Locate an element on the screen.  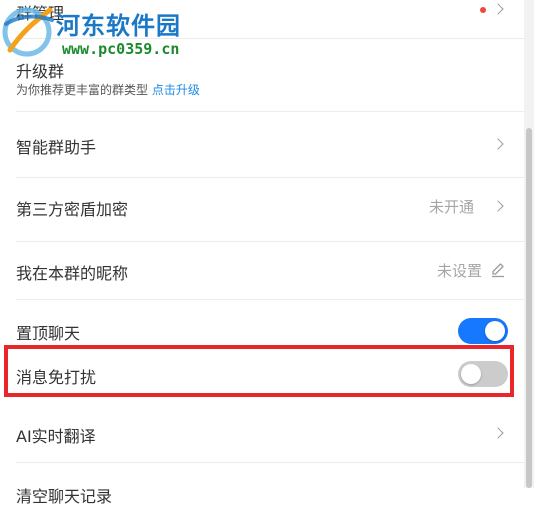
my-nickname-value: 未设置 is located at coordinates (459, 271).